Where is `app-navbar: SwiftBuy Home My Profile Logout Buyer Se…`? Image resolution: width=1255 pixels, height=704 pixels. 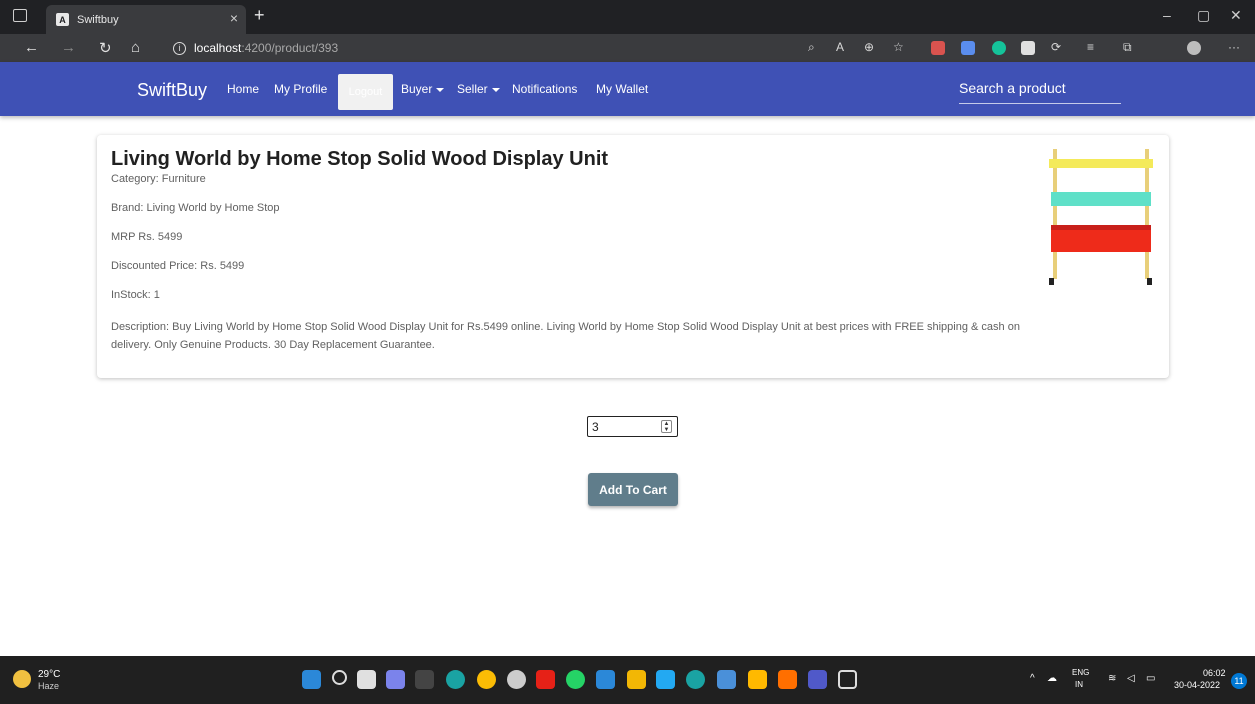 app-navbar: SwiftBuy Home My Profile Logout Buyer Se… is located at coordinates (627, 89).